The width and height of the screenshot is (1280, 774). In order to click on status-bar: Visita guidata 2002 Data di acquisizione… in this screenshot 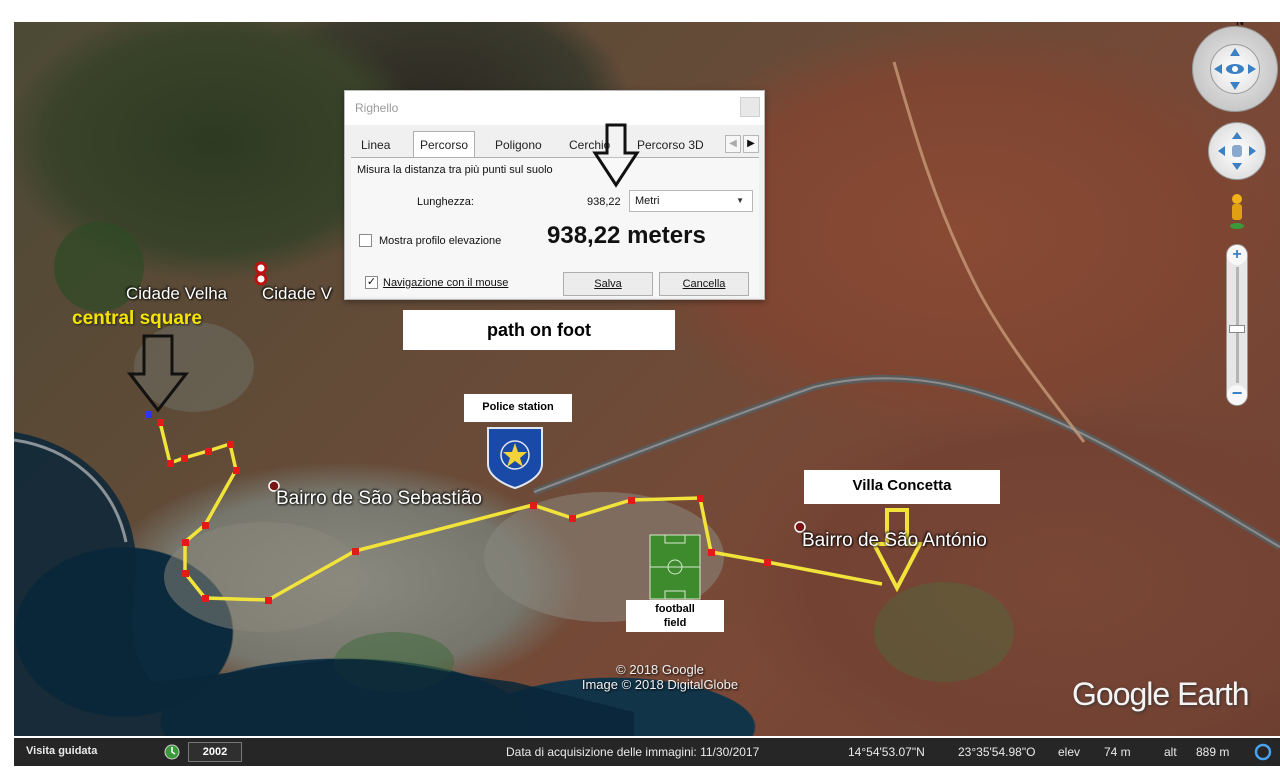, I will do `click(647, 752)`.